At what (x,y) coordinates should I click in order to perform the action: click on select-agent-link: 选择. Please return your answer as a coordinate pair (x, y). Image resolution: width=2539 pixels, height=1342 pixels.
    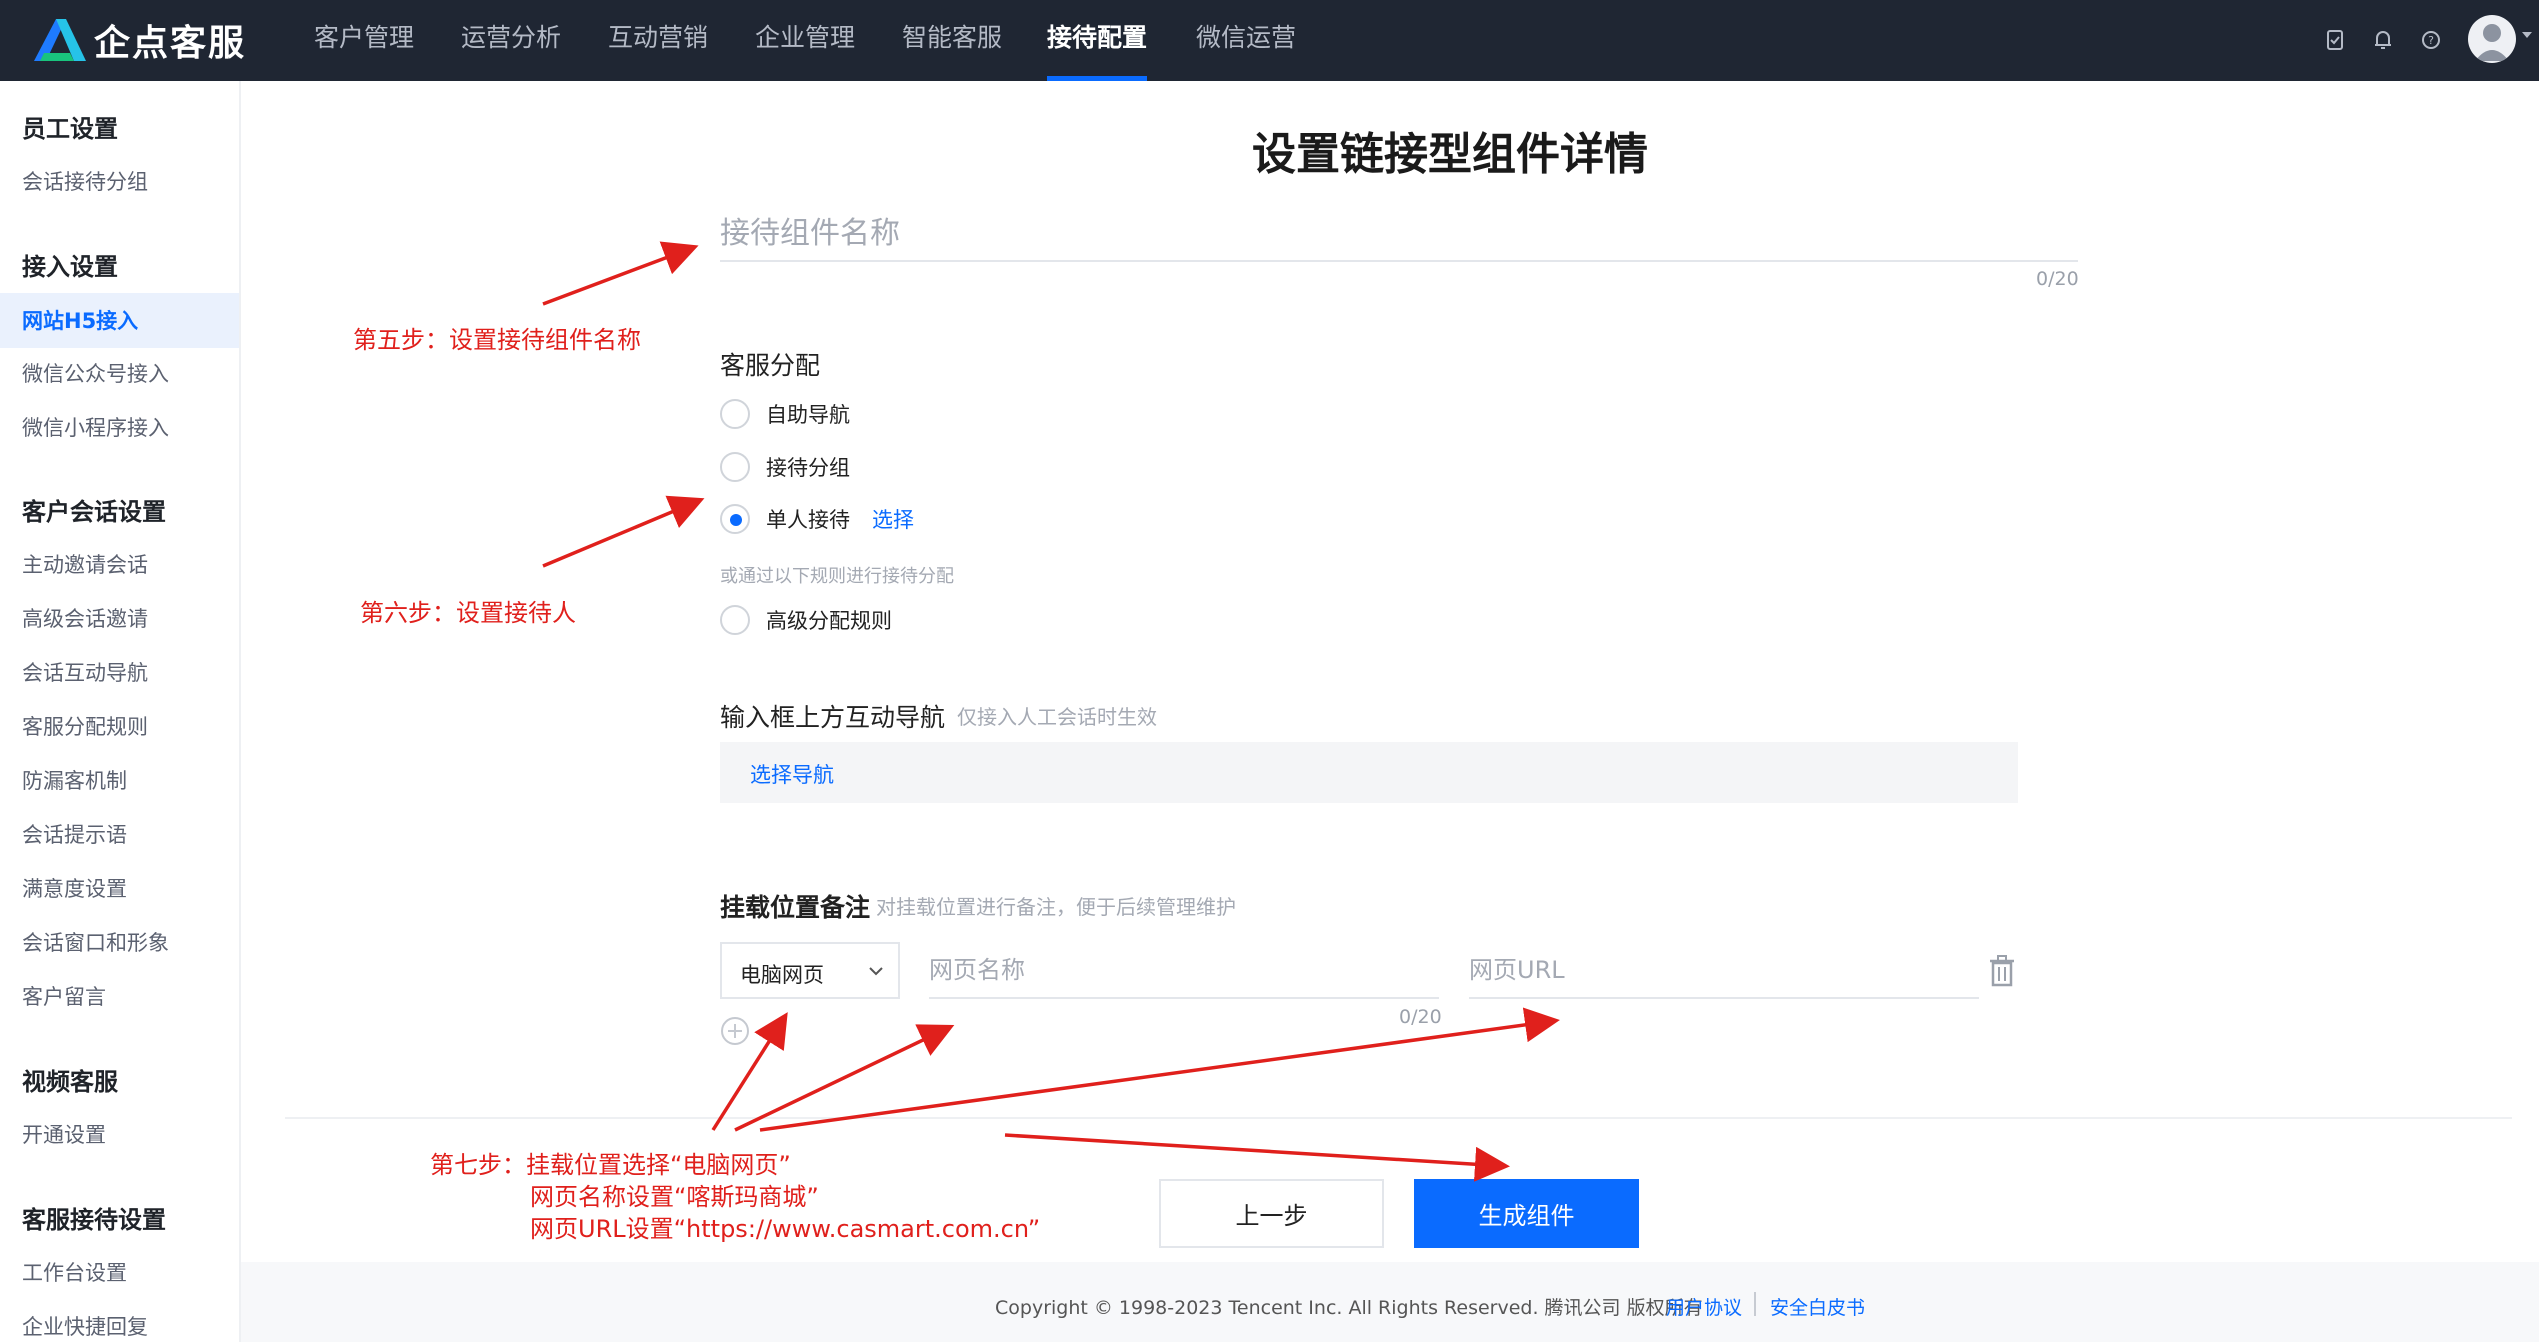
    Looking at the image, I should click on (893, 519).